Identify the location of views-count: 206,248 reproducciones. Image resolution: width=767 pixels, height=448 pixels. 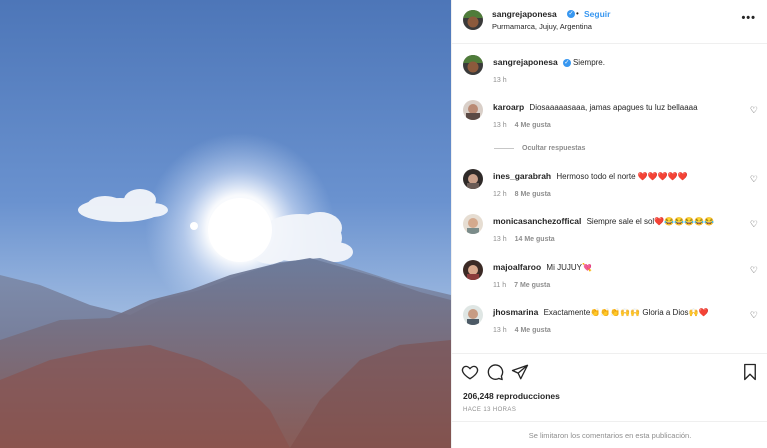
(511, 396).